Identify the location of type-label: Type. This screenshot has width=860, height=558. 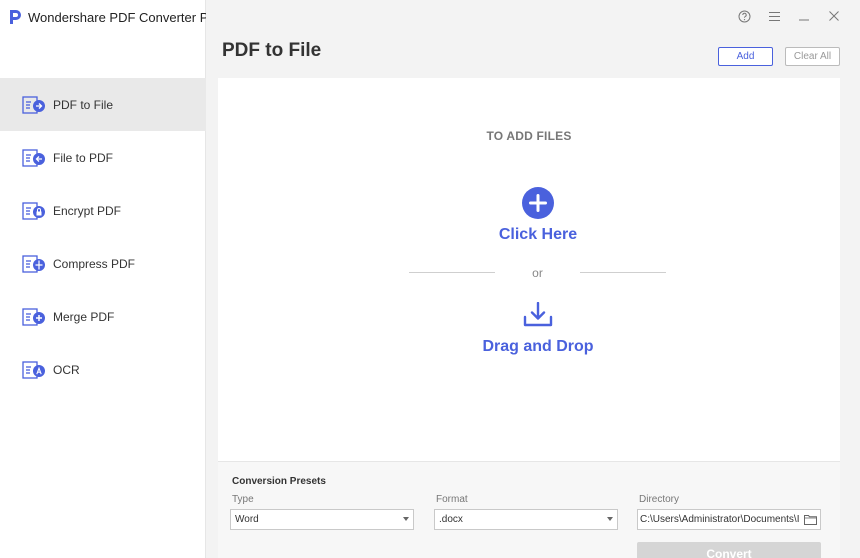
(243, 499).